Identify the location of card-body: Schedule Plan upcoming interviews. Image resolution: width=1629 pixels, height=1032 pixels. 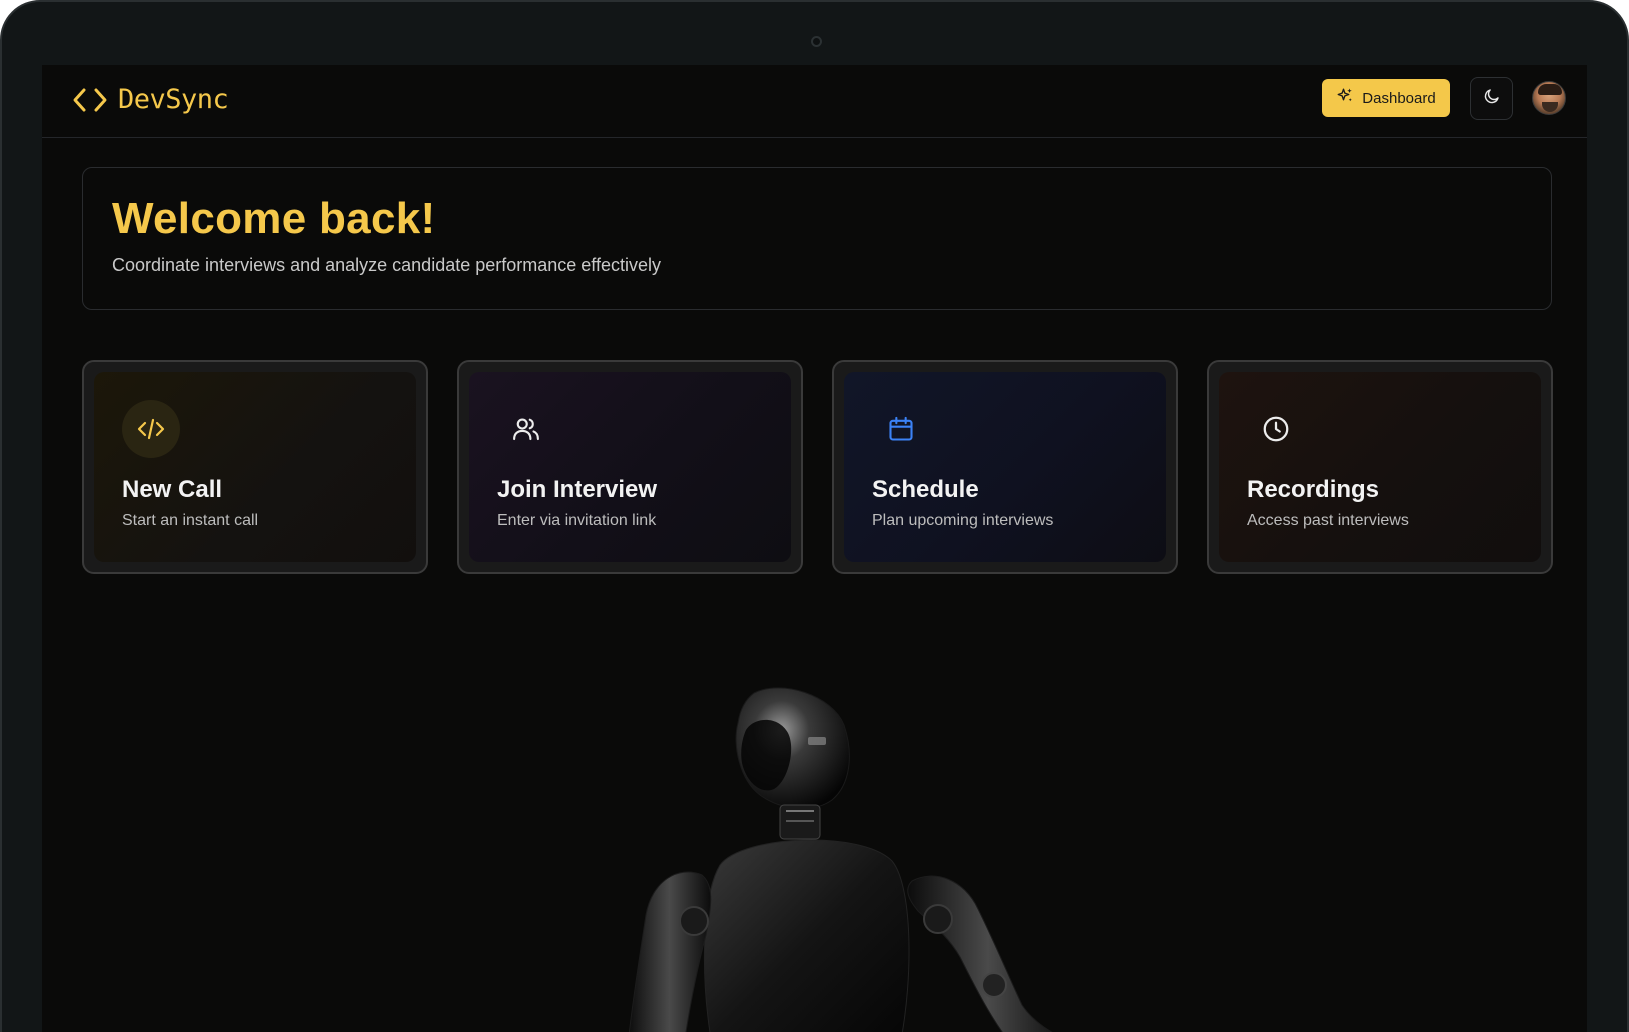
(1005, 467).